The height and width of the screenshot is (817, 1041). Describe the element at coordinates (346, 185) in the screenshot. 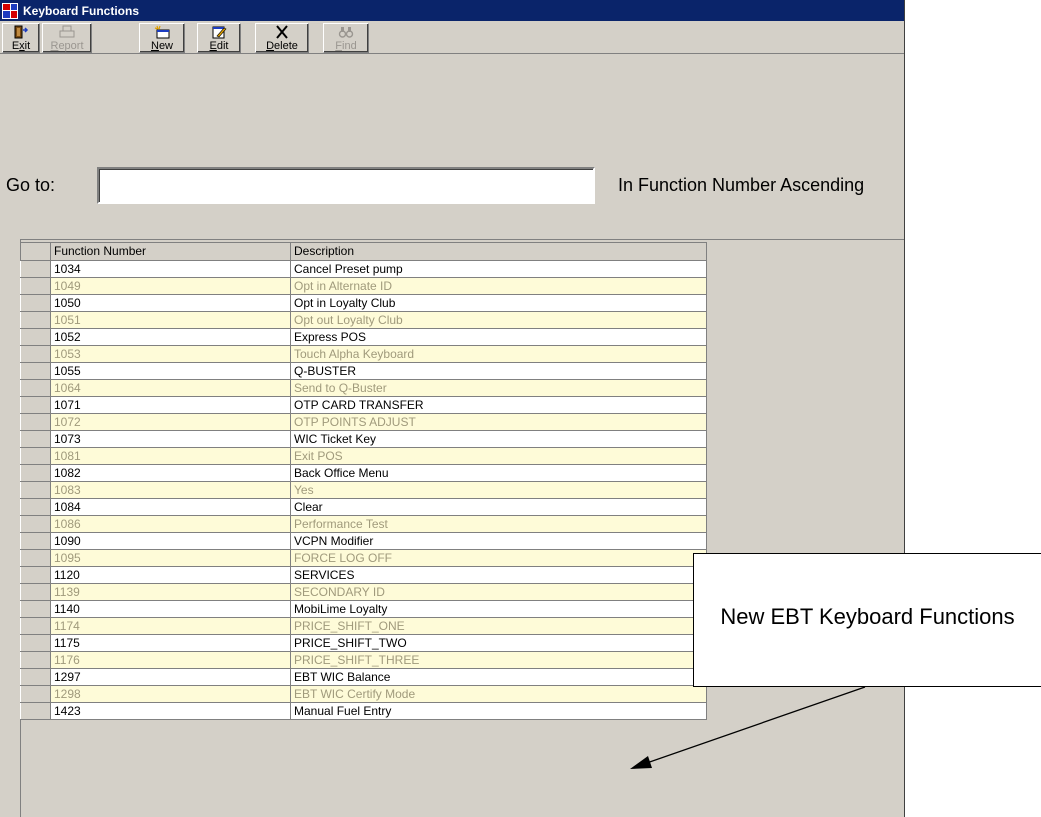

I see `goto-input` at that location.